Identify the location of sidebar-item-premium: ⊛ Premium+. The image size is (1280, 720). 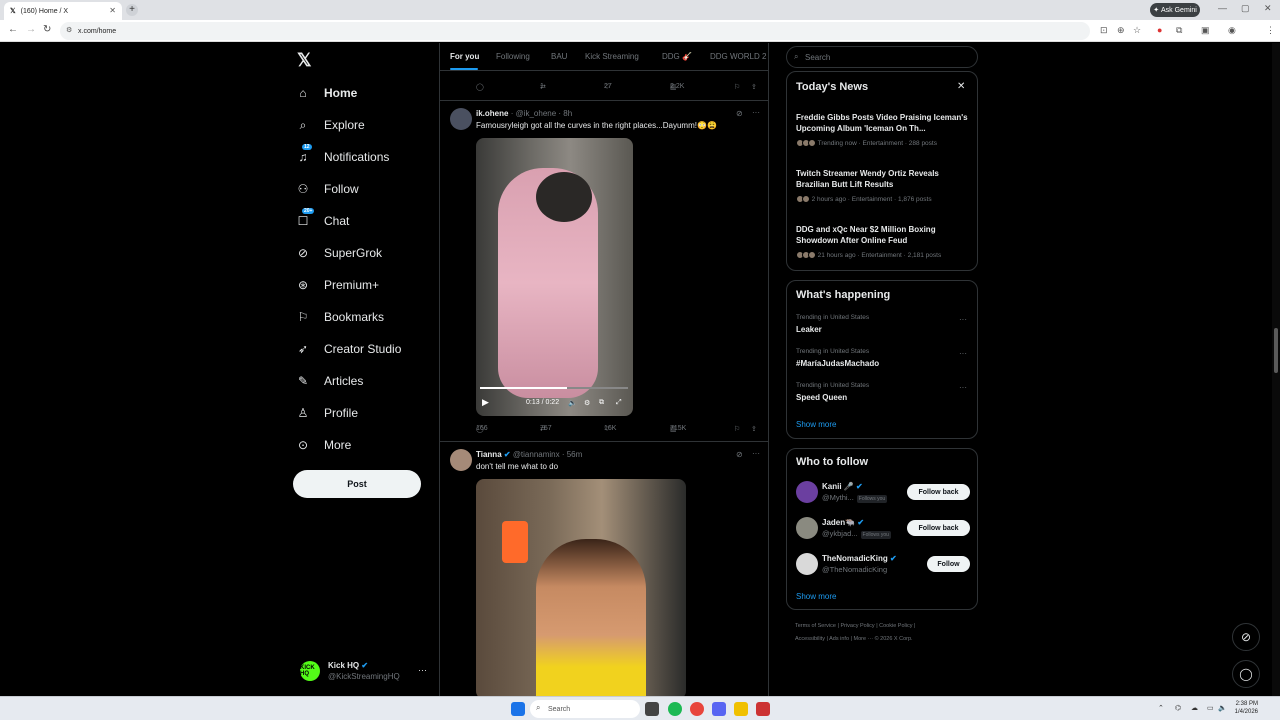
(366, 285).